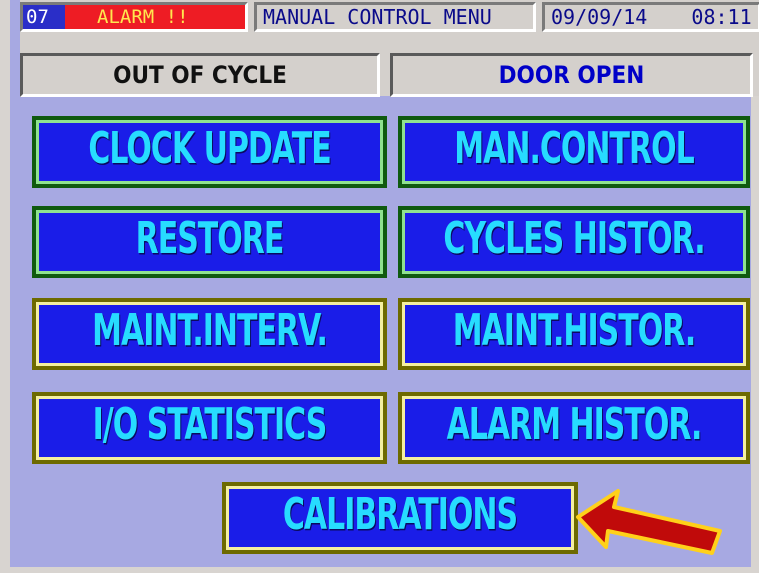 The image size is (759, 573). What do you see at coordinates (209, 149) in the screenshot?
I see `clock-update-label: CLOCK UPDATE` at bounding box center [209, 149].